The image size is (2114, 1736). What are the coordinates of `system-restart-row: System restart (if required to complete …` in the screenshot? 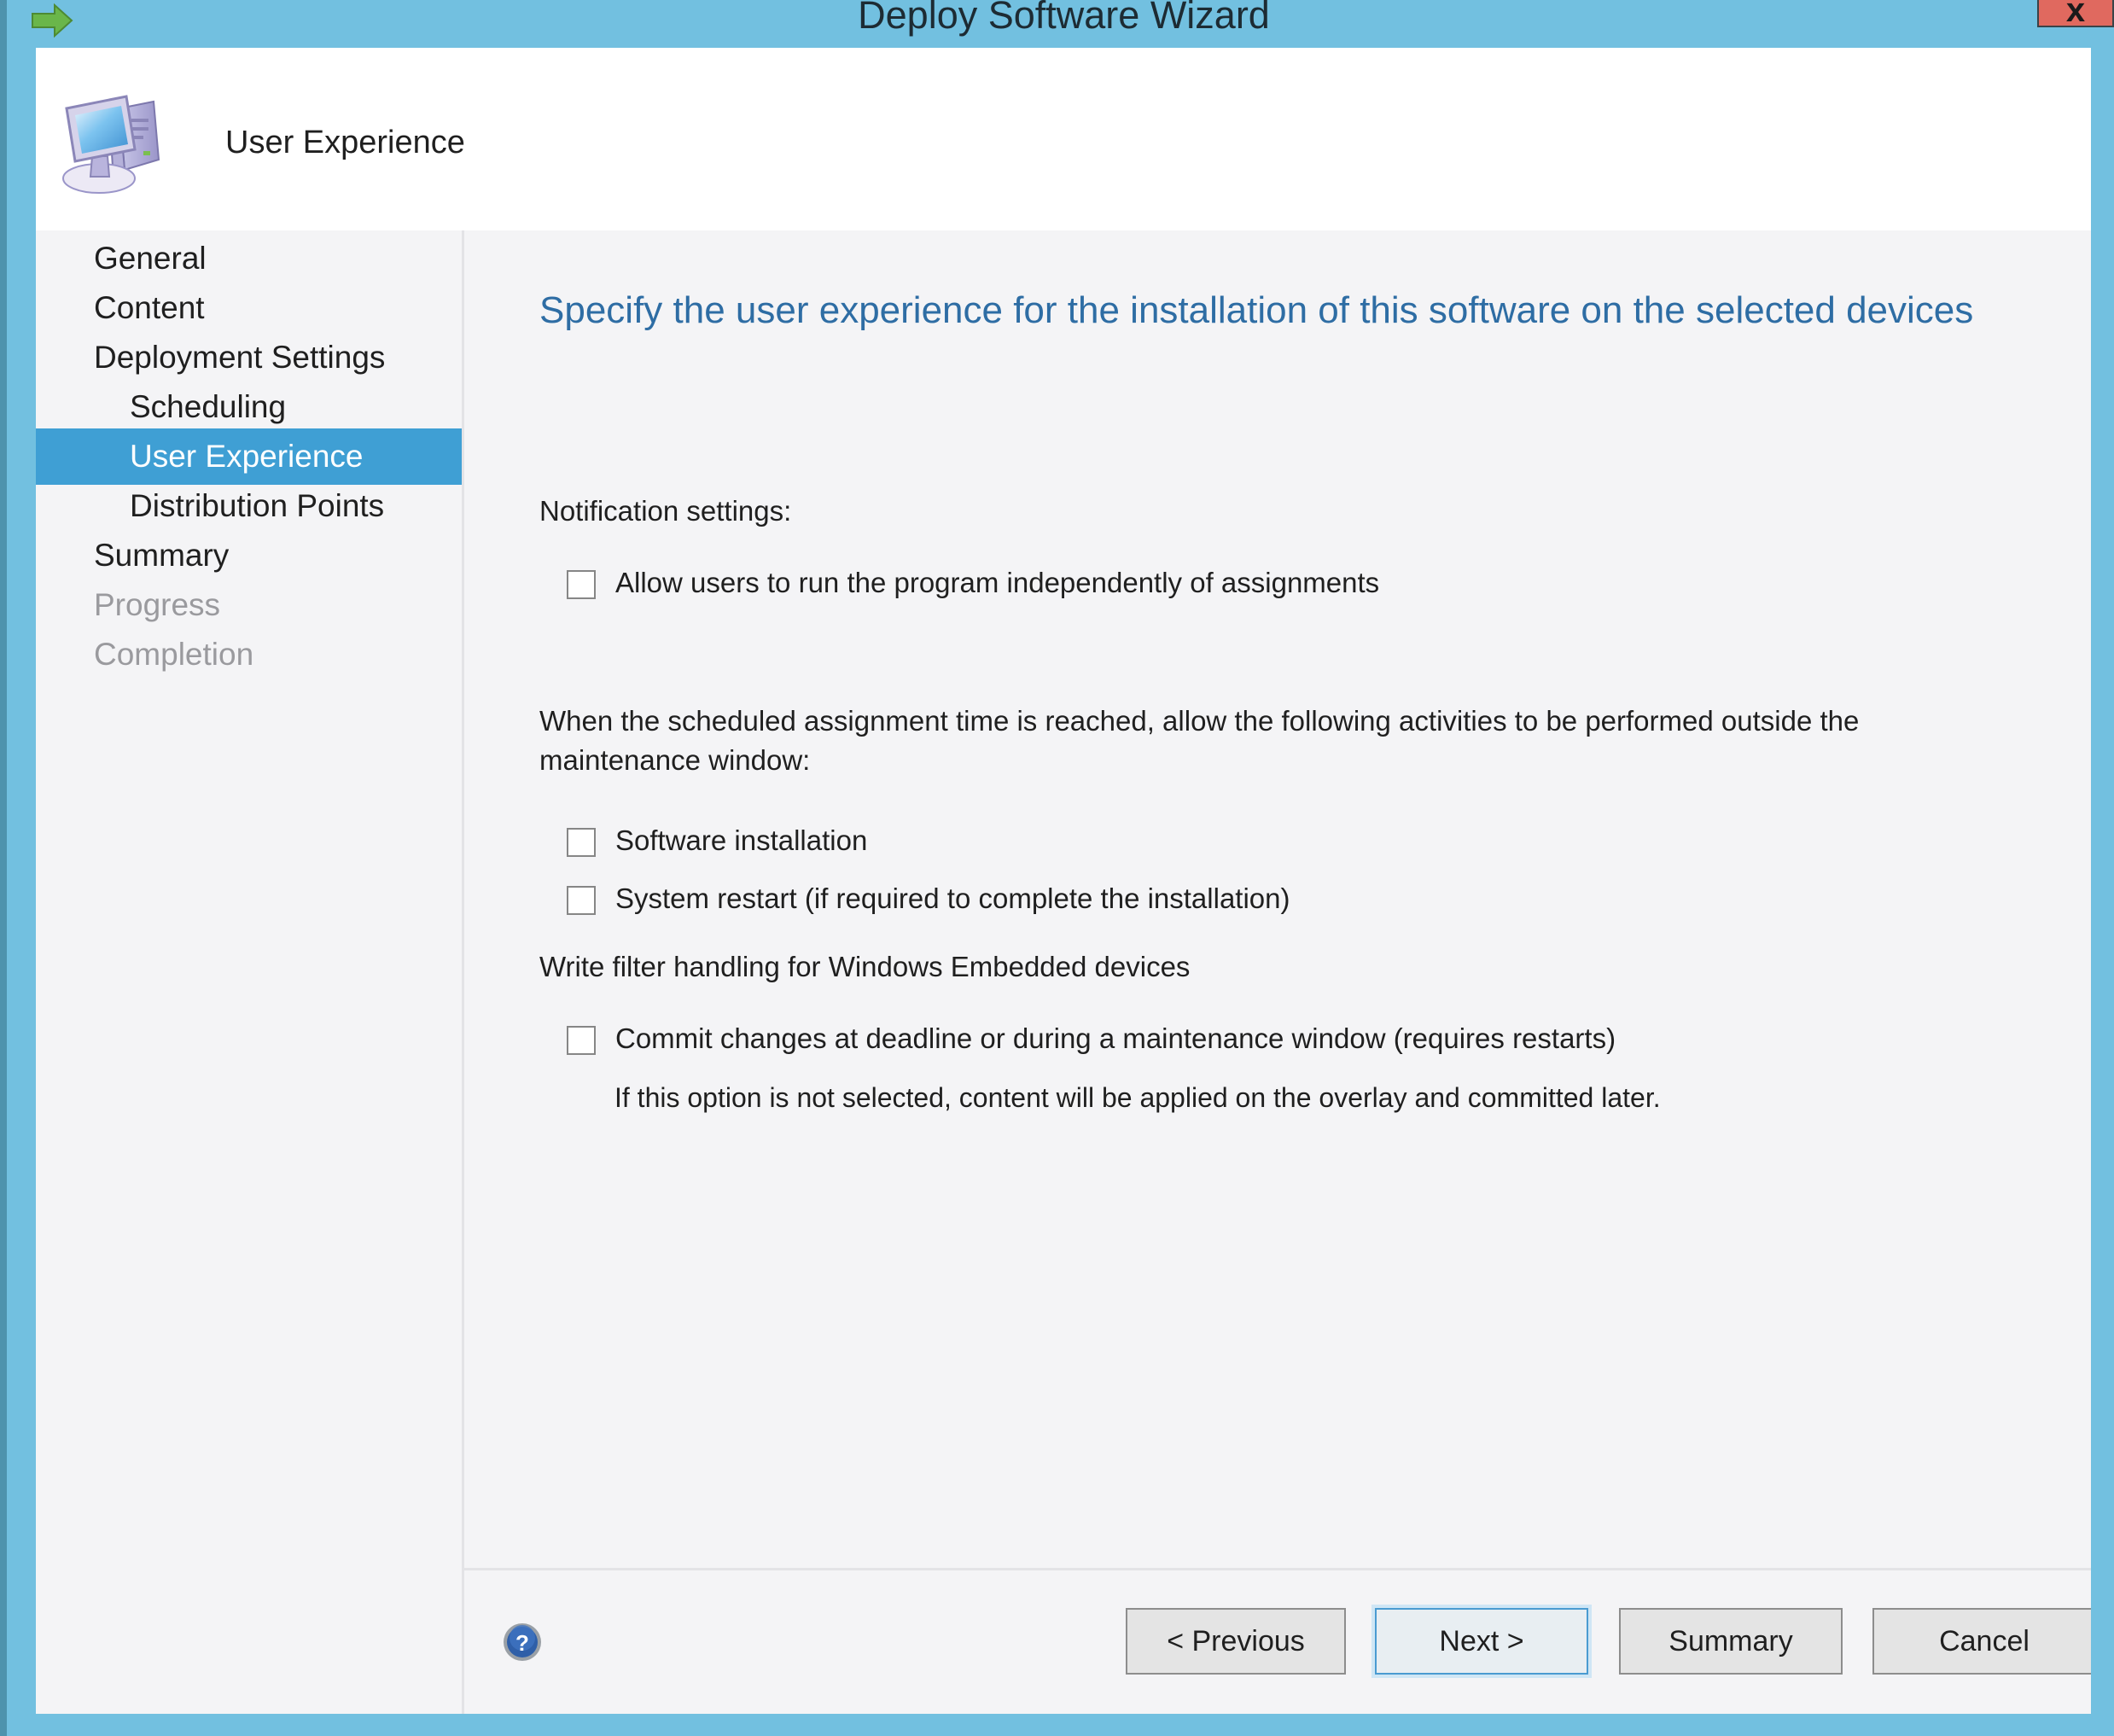 It's located at (1304, 899).